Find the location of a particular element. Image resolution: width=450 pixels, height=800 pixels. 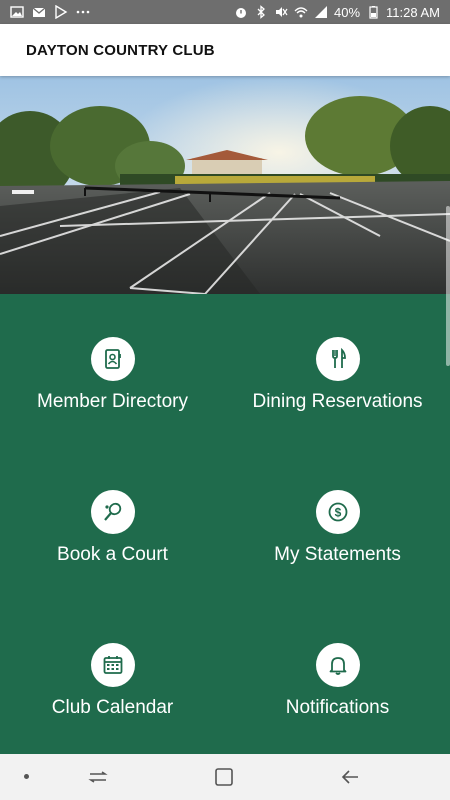

tile-notifications: Notifications is located at coordinates (337, 676).